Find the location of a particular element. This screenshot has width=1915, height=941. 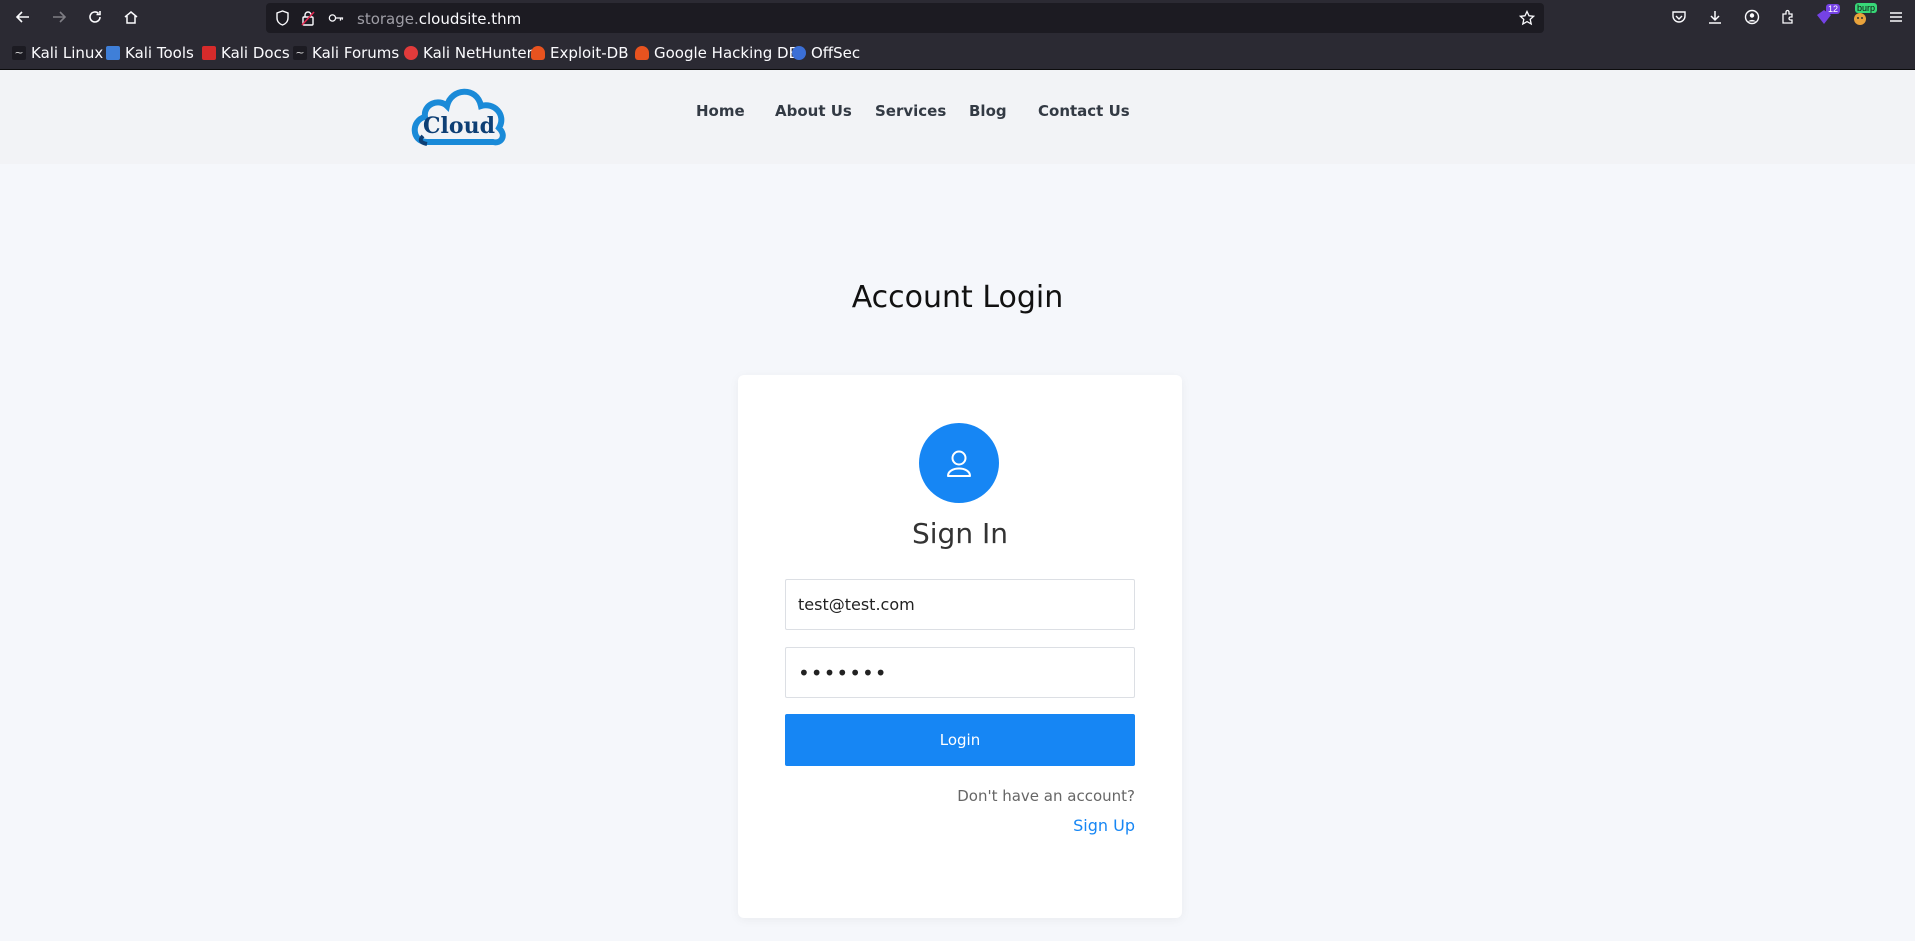

menu-icon is located at coordinates (1896, 17).